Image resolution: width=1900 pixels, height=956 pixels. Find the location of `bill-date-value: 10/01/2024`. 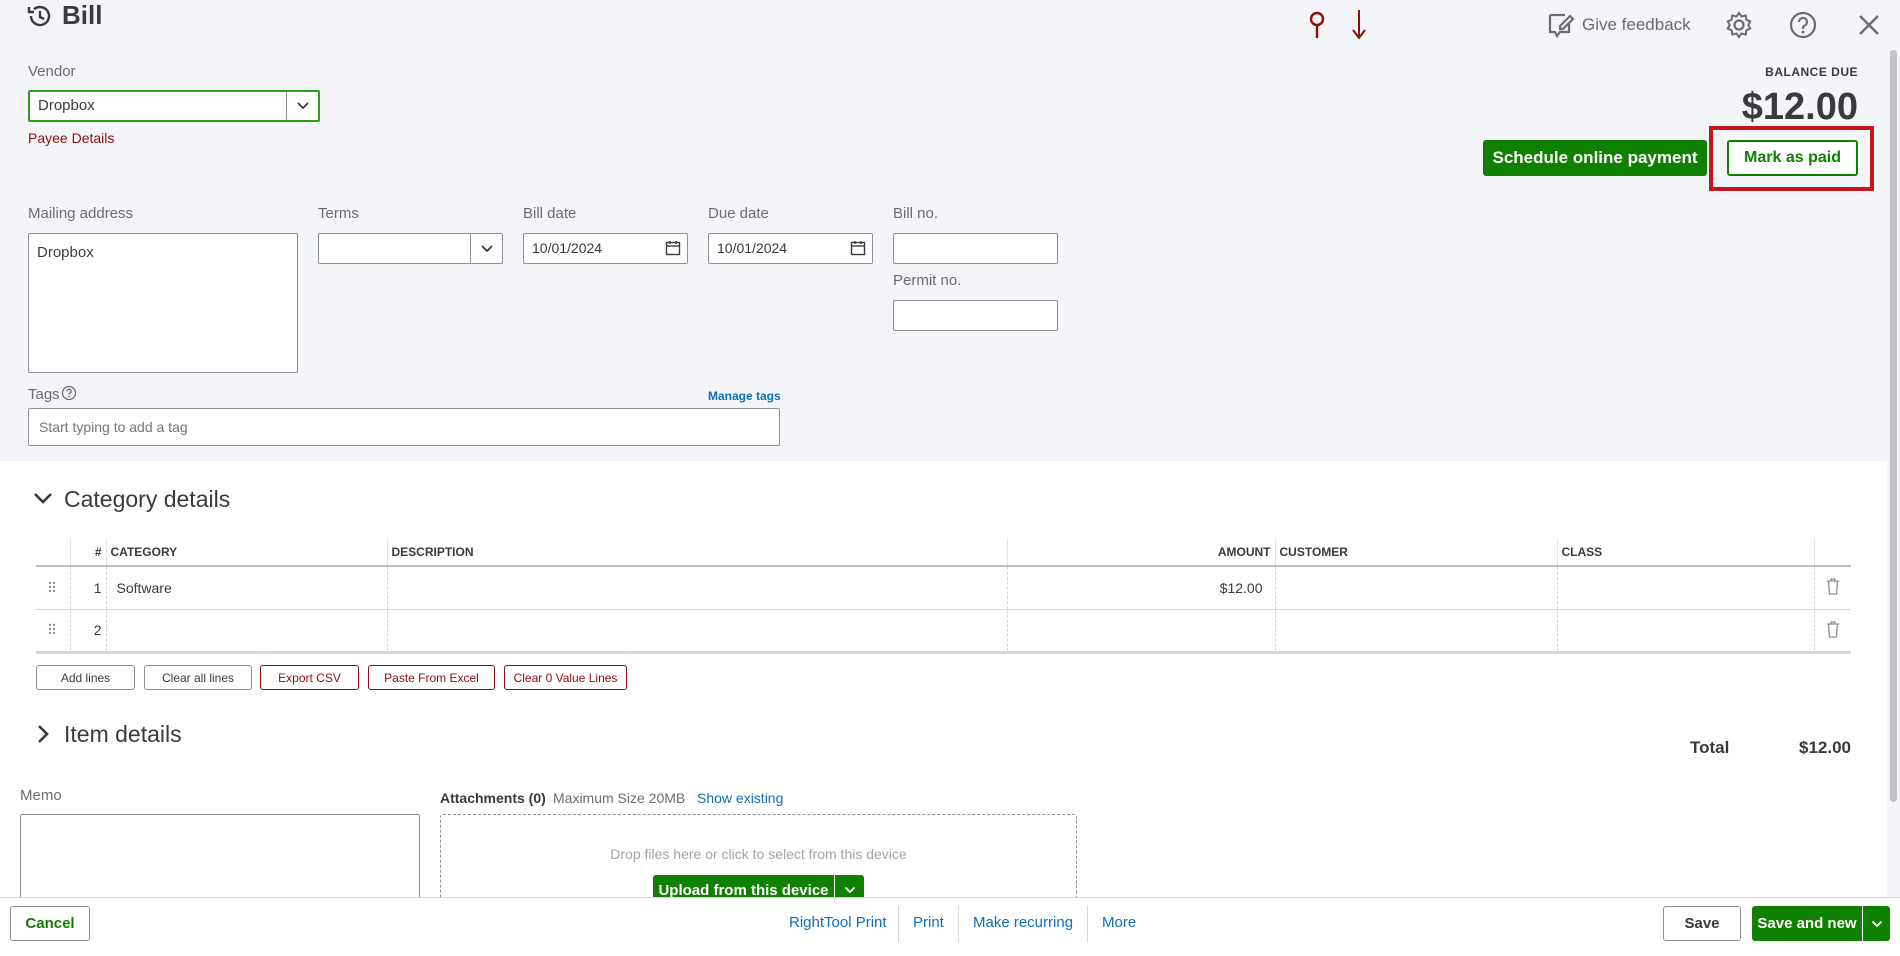

bill-date-value: 10/01/2024 is located at coordinates (567, 248).